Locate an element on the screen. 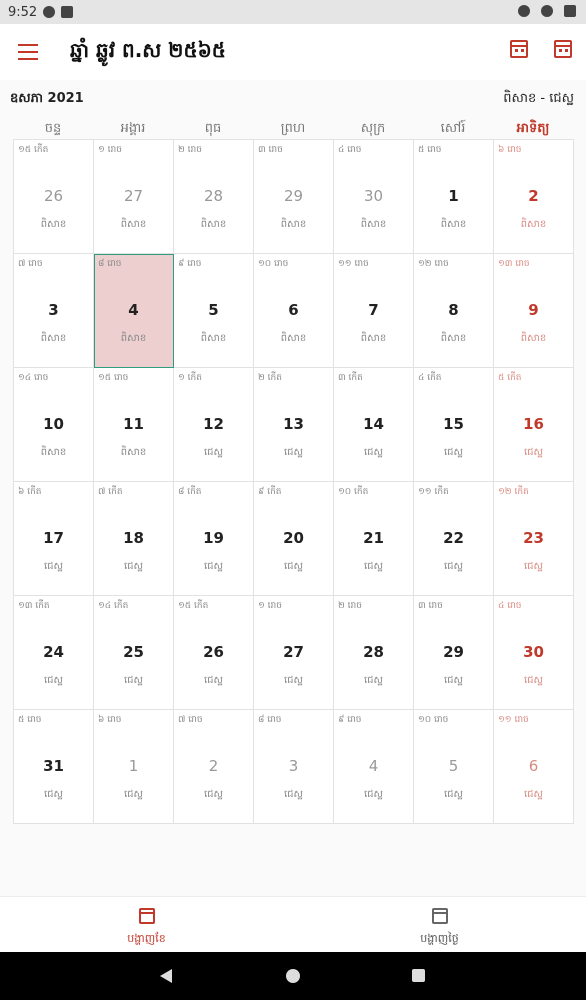  day-cell: ៤ រោច 30 ពិសាខ is located at coordinates (374, 197).